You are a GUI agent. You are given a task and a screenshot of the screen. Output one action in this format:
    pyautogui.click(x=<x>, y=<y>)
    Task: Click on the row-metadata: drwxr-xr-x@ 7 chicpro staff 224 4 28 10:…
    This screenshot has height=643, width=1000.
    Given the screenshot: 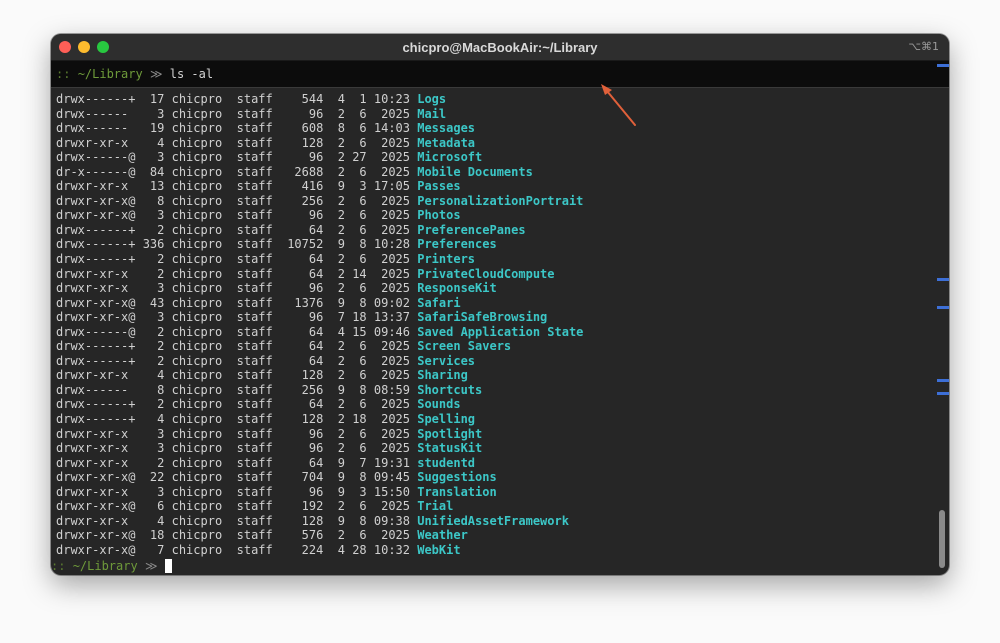 What is the action you would take?
    pyautogui.click(x=237, y=549)
    